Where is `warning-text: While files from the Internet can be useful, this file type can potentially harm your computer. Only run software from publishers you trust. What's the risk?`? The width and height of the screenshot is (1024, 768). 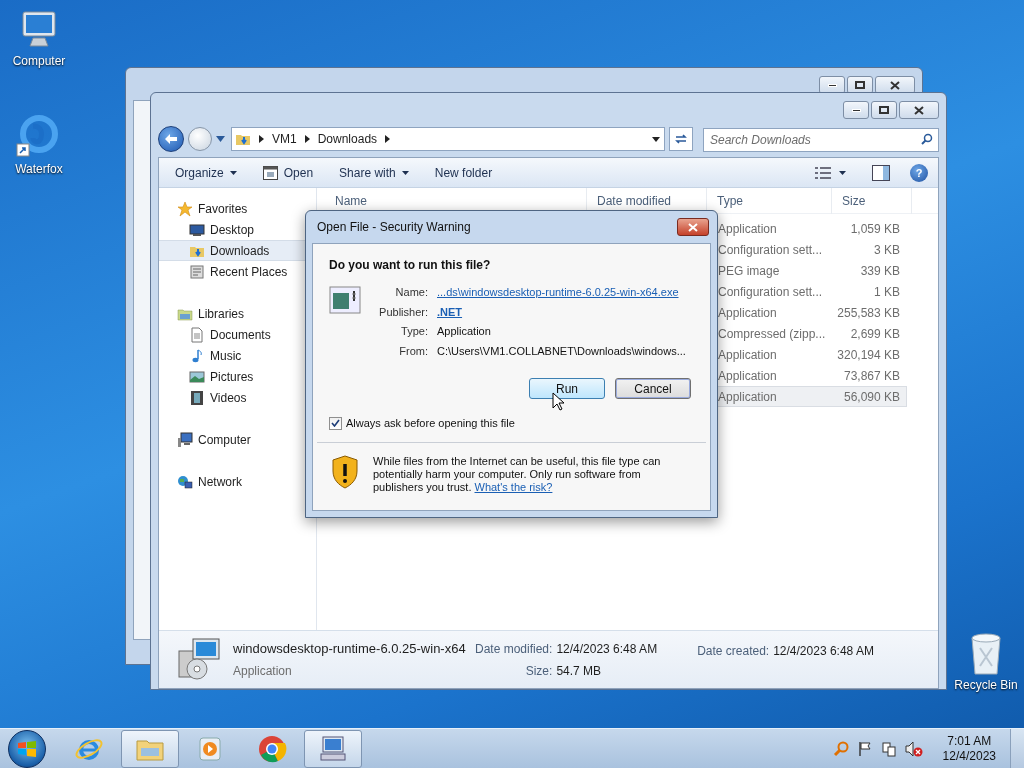
warning-text: While files from the Internet can be useful, this file type can potentially harm your computer. Only run software from publishers you trust. What's the risk? is located at coordinates (517, 474).